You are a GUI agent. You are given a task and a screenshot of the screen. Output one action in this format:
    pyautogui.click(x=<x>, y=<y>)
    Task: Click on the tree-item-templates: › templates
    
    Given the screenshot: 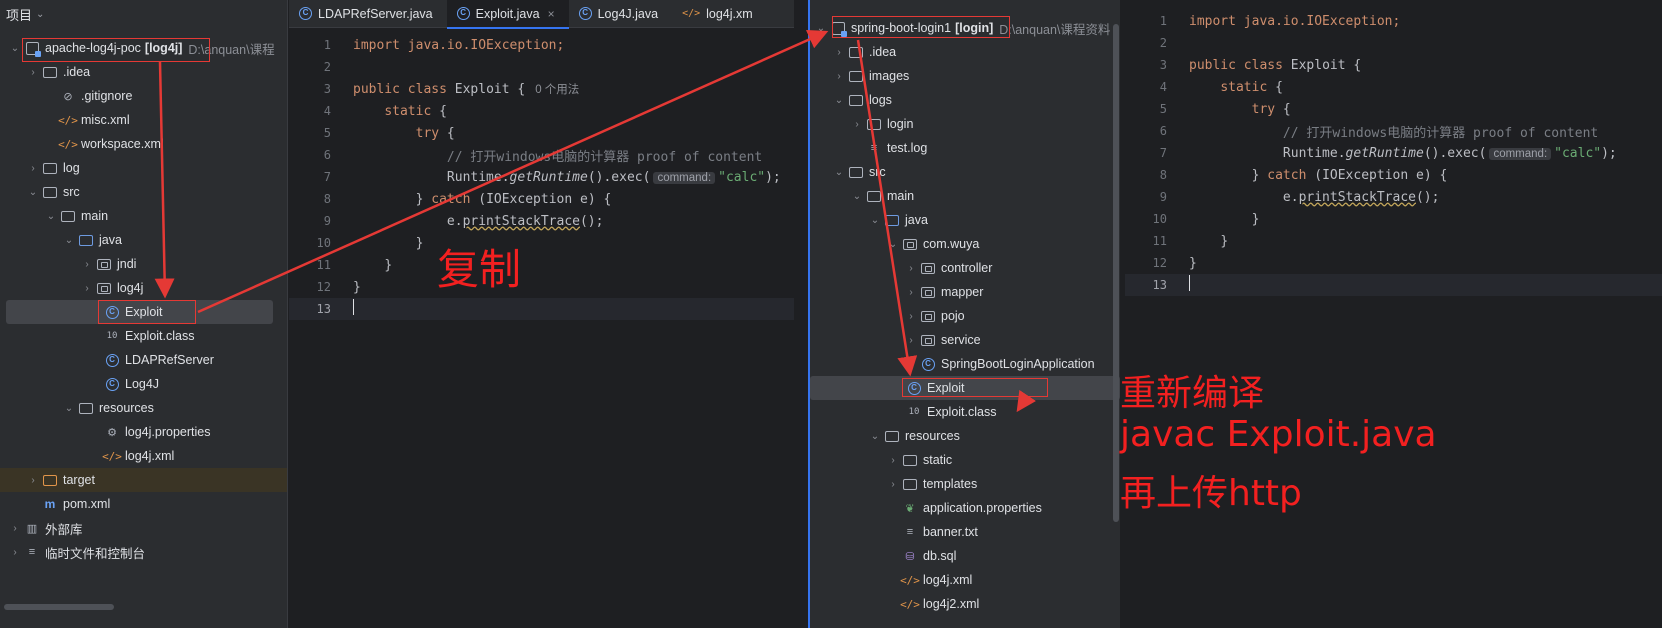 What is the action you would take?
    pyautogui.click(x=965, y=484)
    